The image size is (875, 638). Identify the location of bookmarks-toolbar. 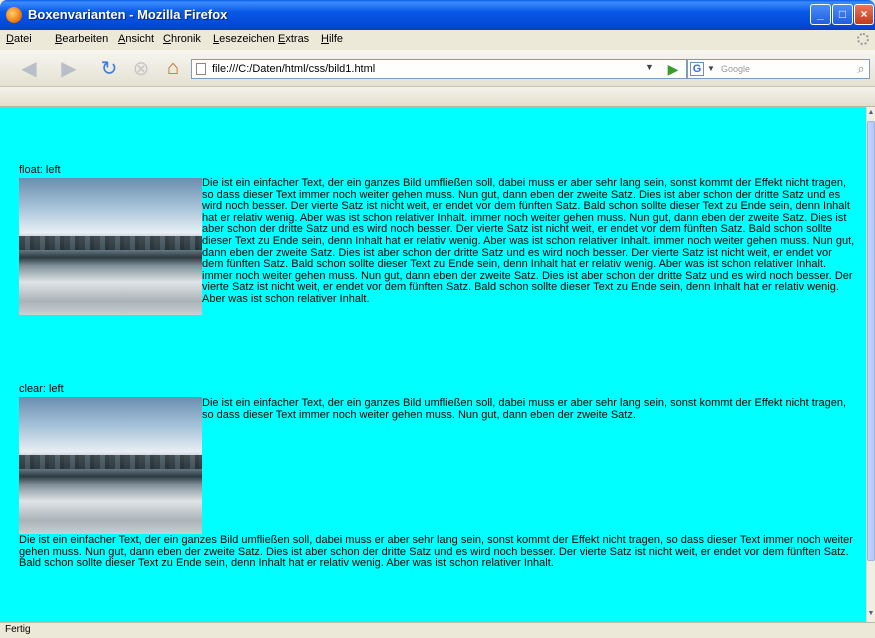
(437, 97).